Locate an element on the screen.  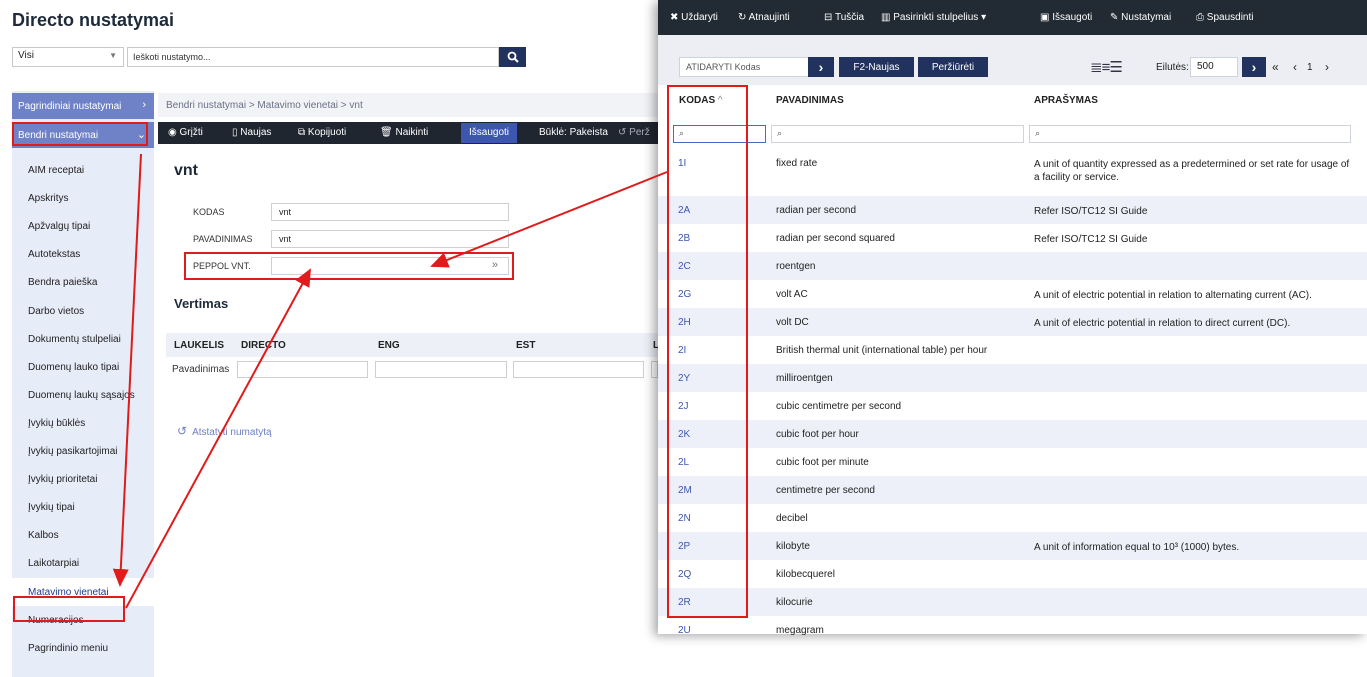
row-code: 2I is located at coordinates (682, 350).